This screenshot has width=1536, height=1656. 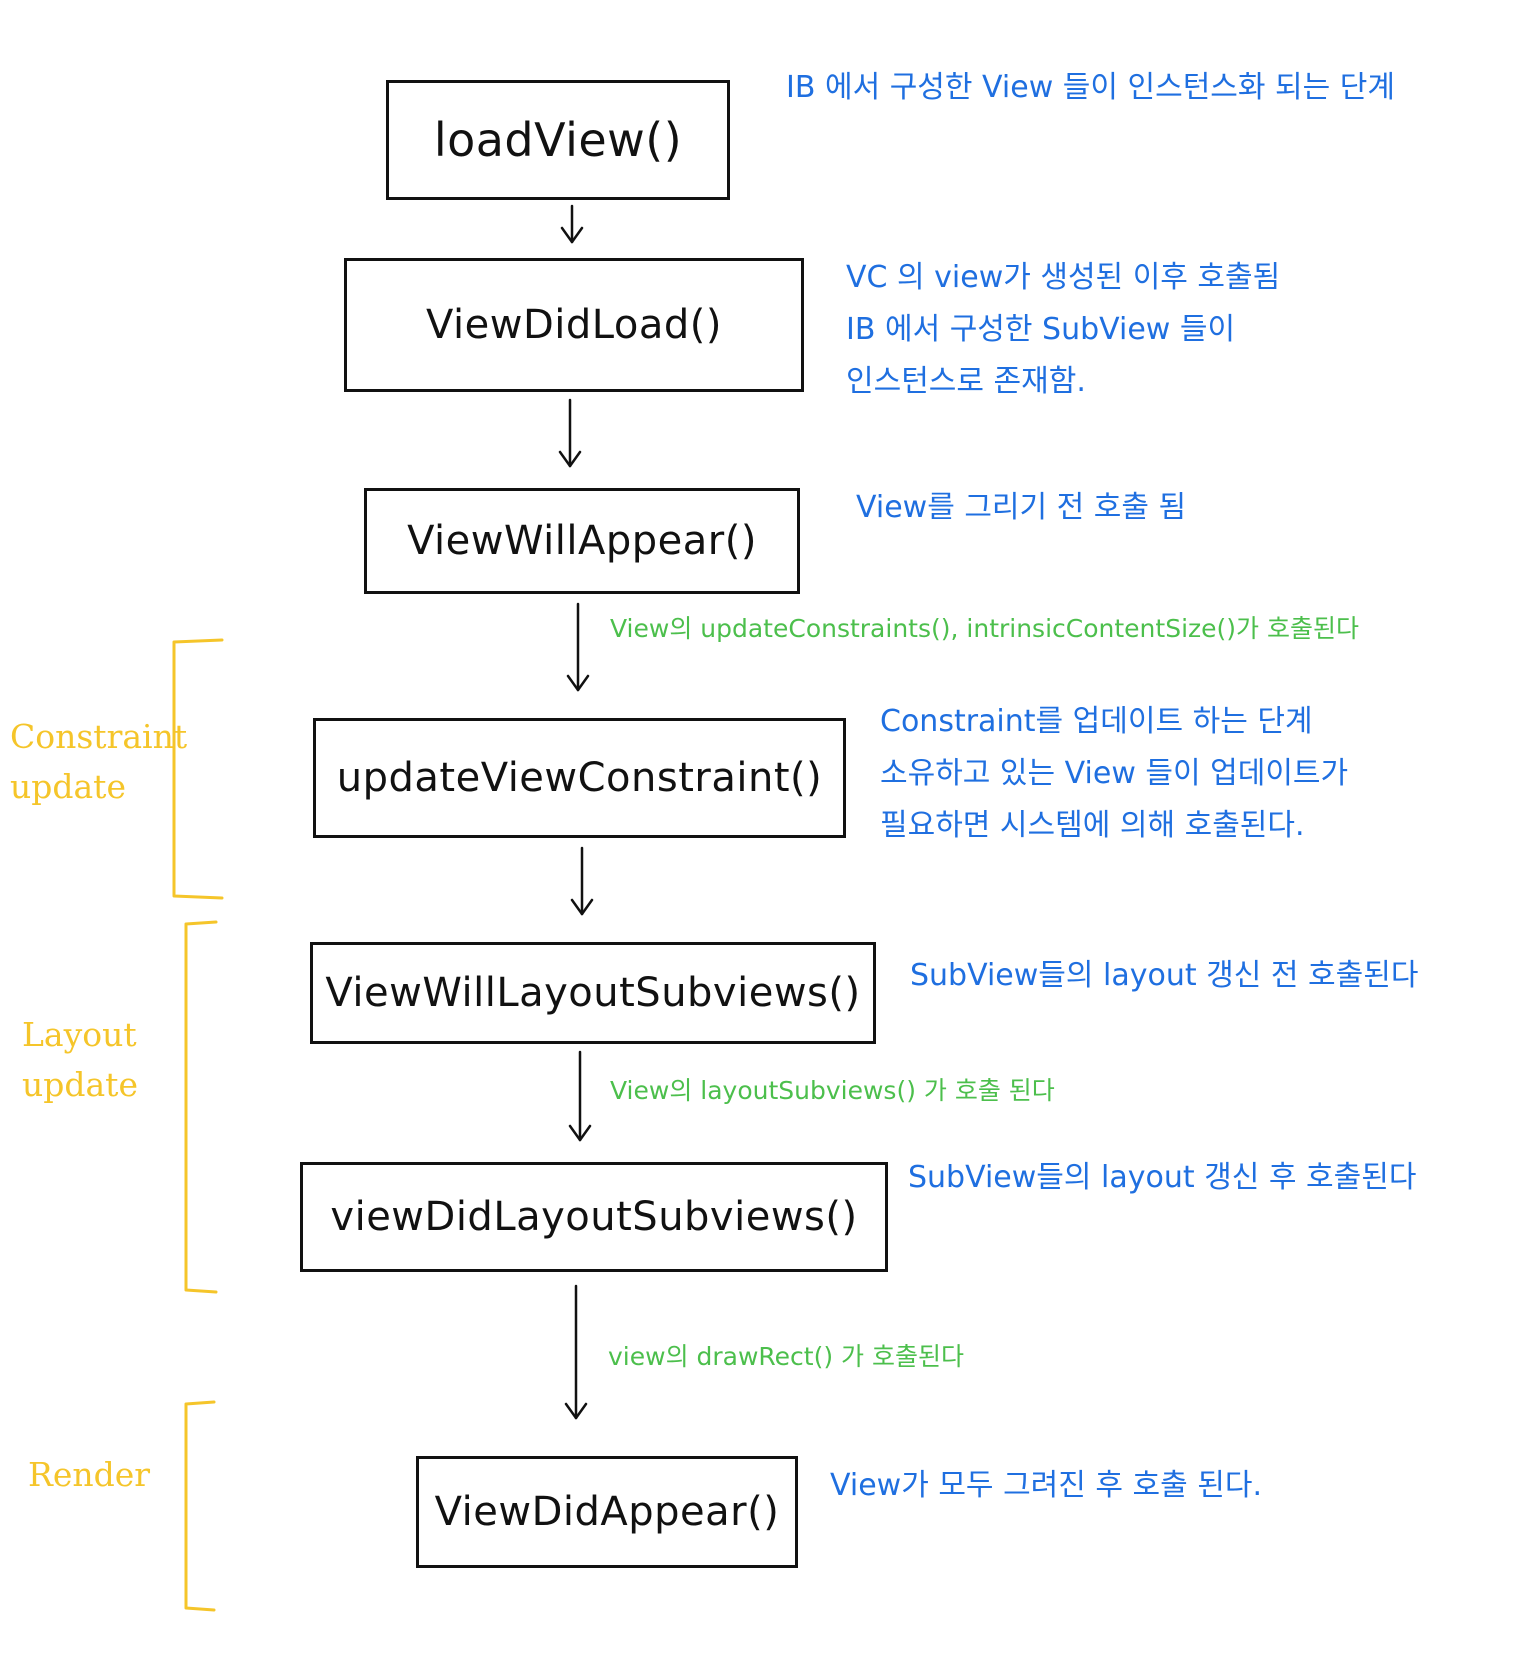 I want to click on note-line: VC 의 view가 생성된 이후 호출됨, so click(x=1063, y=277).